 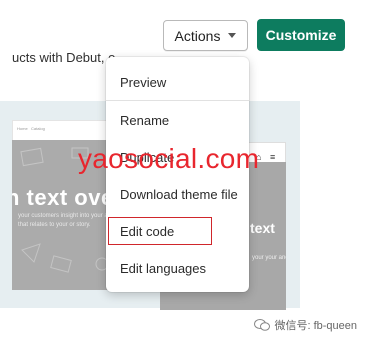 I want to click on edit-code-highlight, so click(x=160, y=231).